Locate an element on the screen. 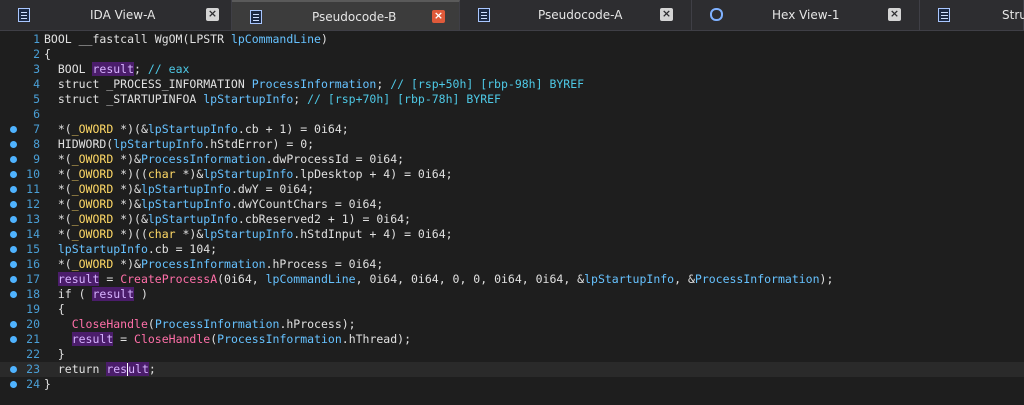  code-text: lpStartupInfo.cb = 104; is located at coordinates (130, 249).